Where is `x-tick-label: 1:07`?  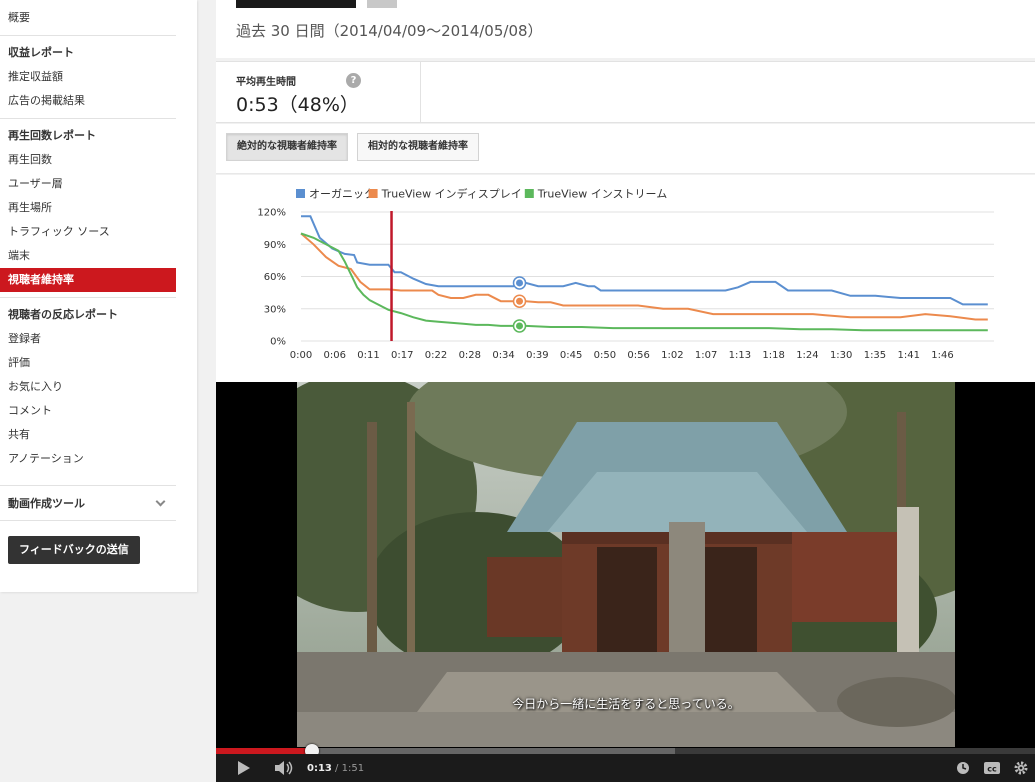 x-tick-label: 1:07 is located at coordinates (706, 355).